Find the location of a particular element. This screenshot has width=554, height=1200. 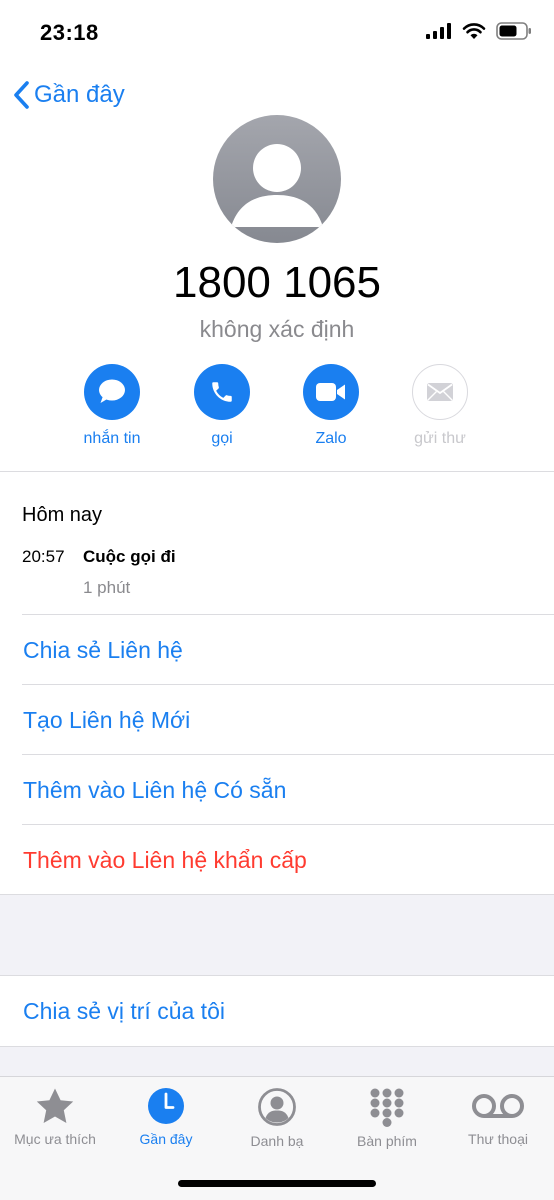

divider is located at coordinates (277, 471).